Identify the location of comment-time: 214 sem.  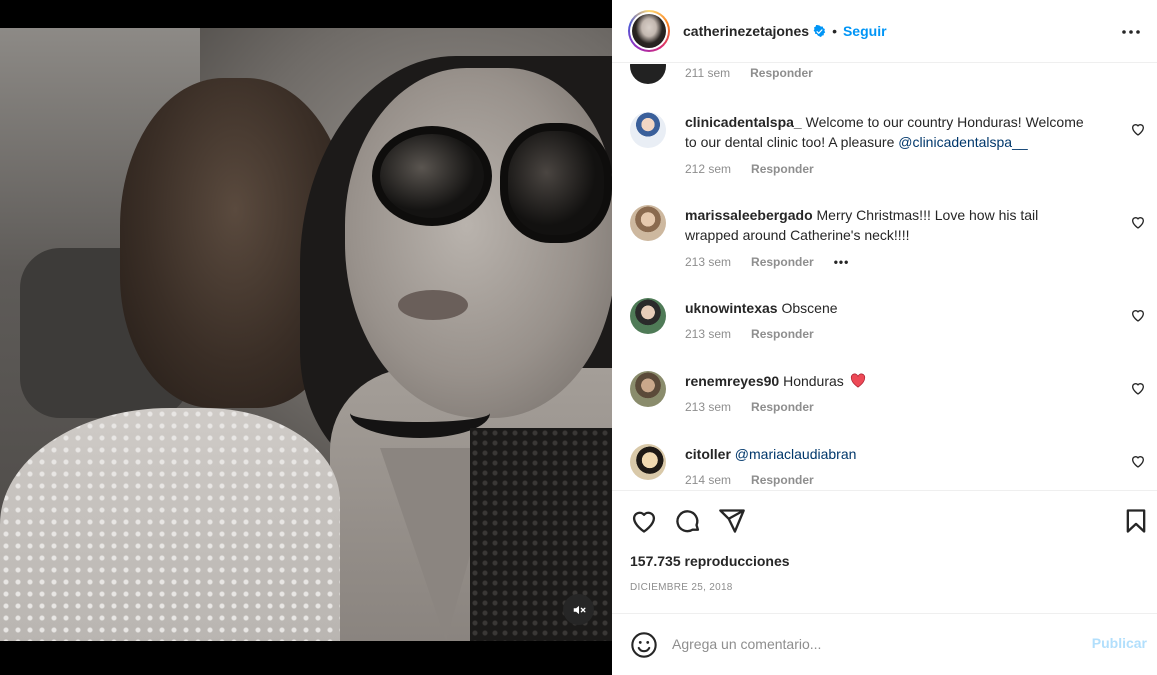
(708, 480).